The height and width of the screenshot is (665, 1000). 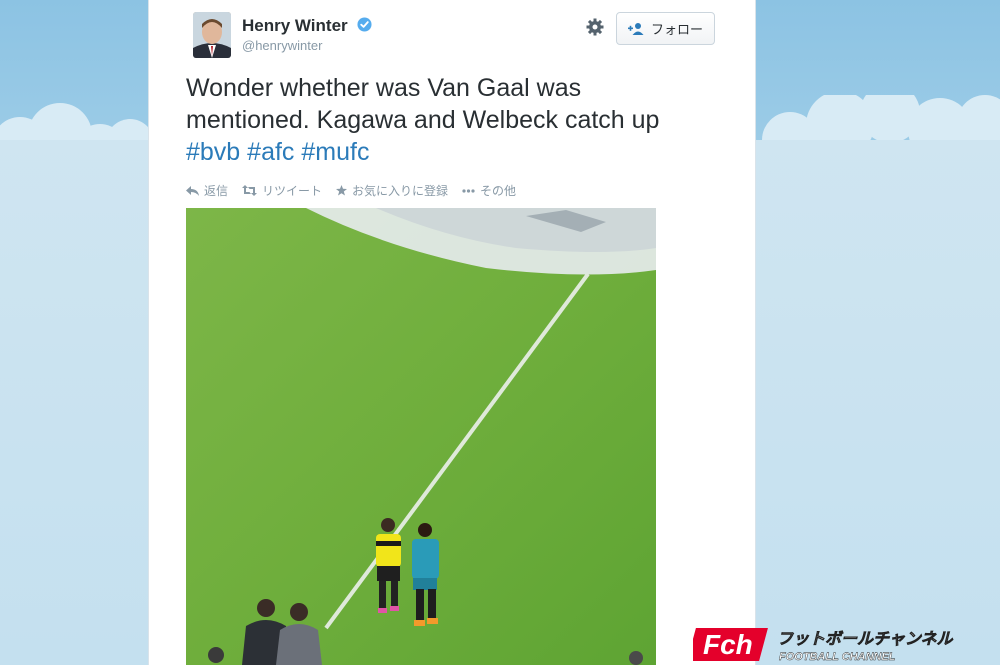 I want to click on favorite-action: お気に入りに登録, so click(x=392, y=190).